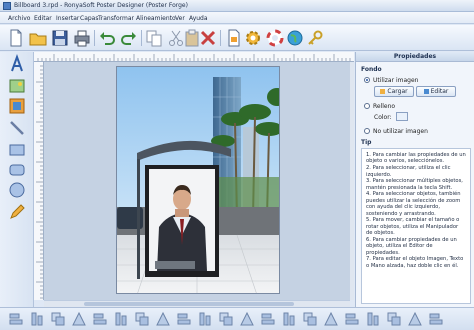 Image resolution: width=474 pixels, height=330 pixels. What do you see at coordinates (43, 18) in the screenshot?
I see `menu-editar: Editar` at bounding box center [43, 18].